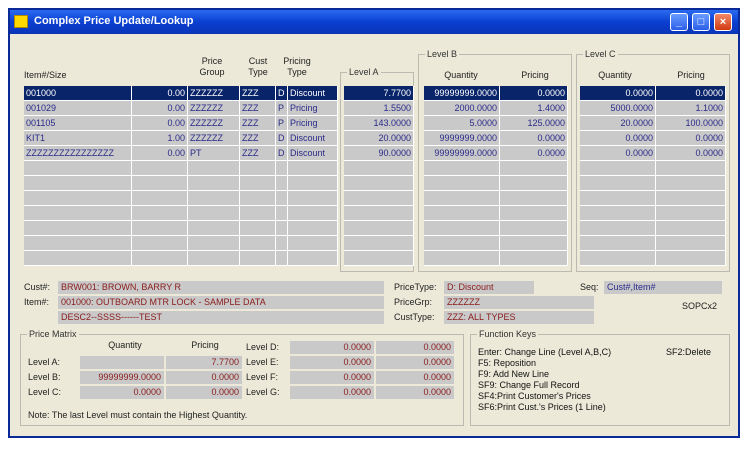 Image resolution: width=750 pixels, height=450 pixels. Describe the element at coordinates (723, 22) in the screenshot. I see `close-button: ×` at that location.